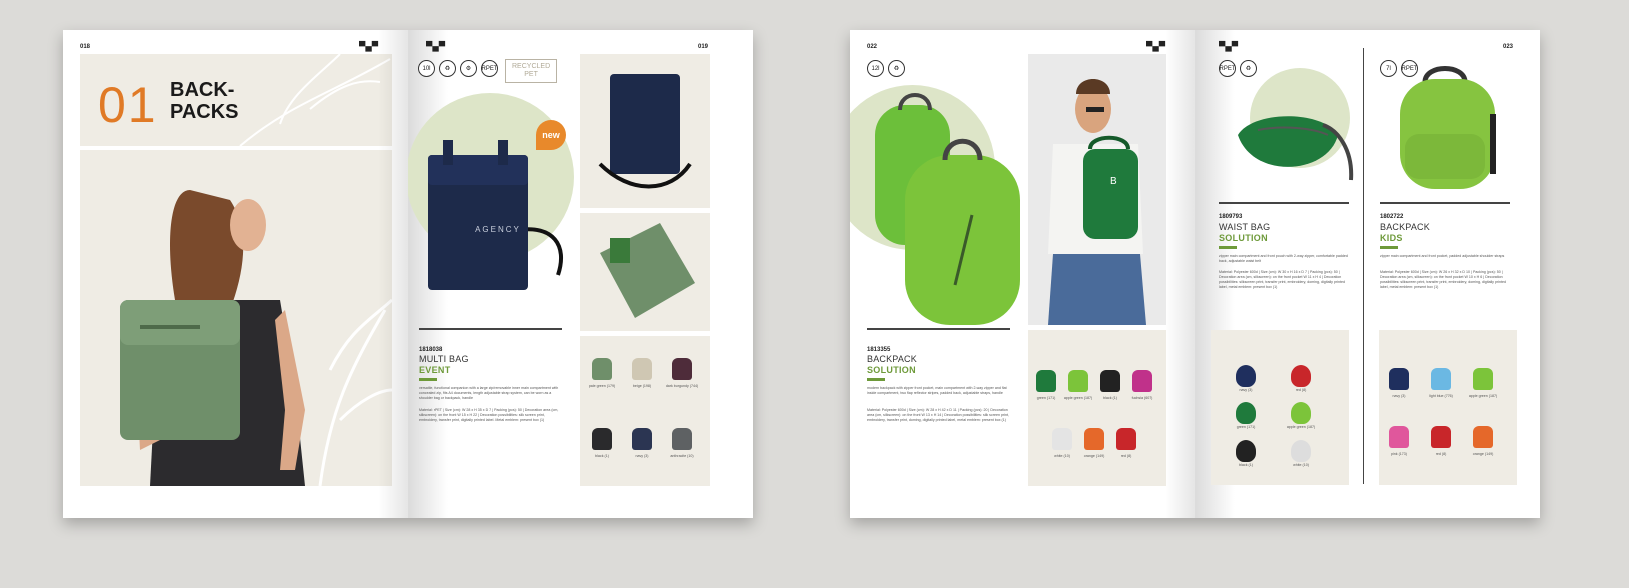 Image resolution: width=1629 pixels, height=588 pixels. What do you see at coordinates (682, 456) in the screenshot?
I see `swatch-label: anthracite (10)` at bounding box center [682, 456].